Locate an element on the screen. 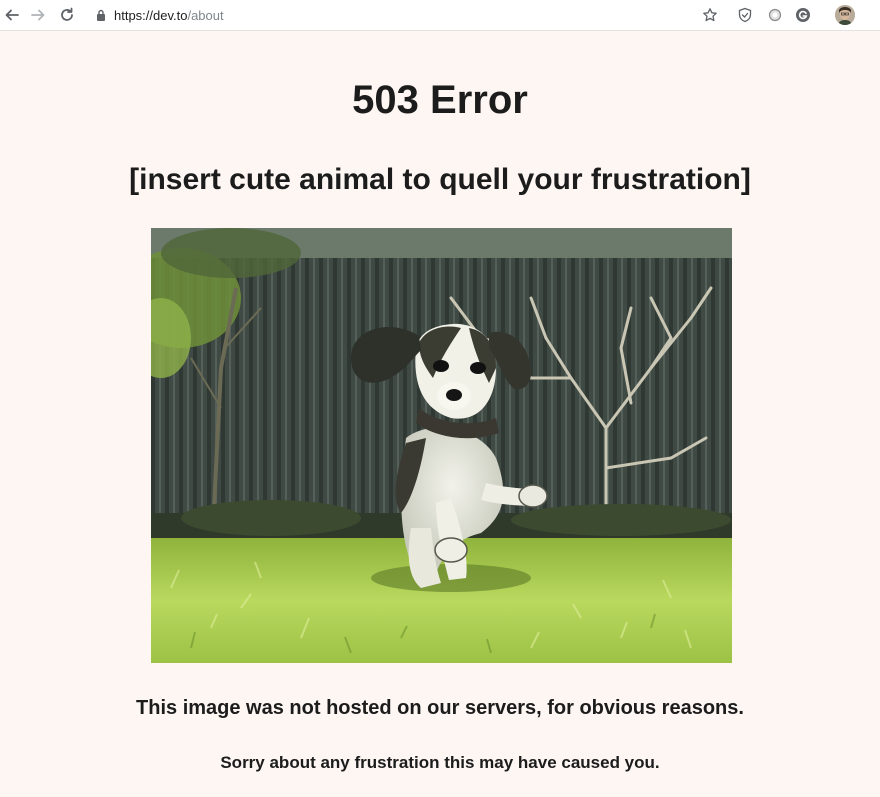  circle-icon is located at coordinates (775, 15).